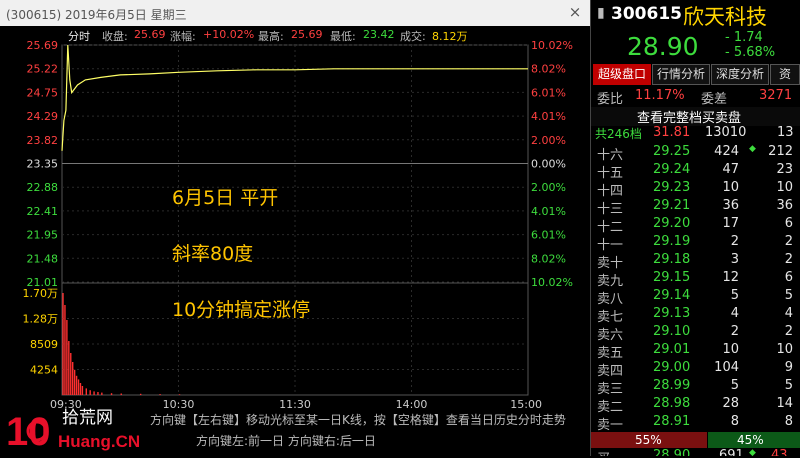  What do you see at coordinates (671, 403) in the screenshot?
I see `ask-price: 28.98` at bounding box center [671, 403].